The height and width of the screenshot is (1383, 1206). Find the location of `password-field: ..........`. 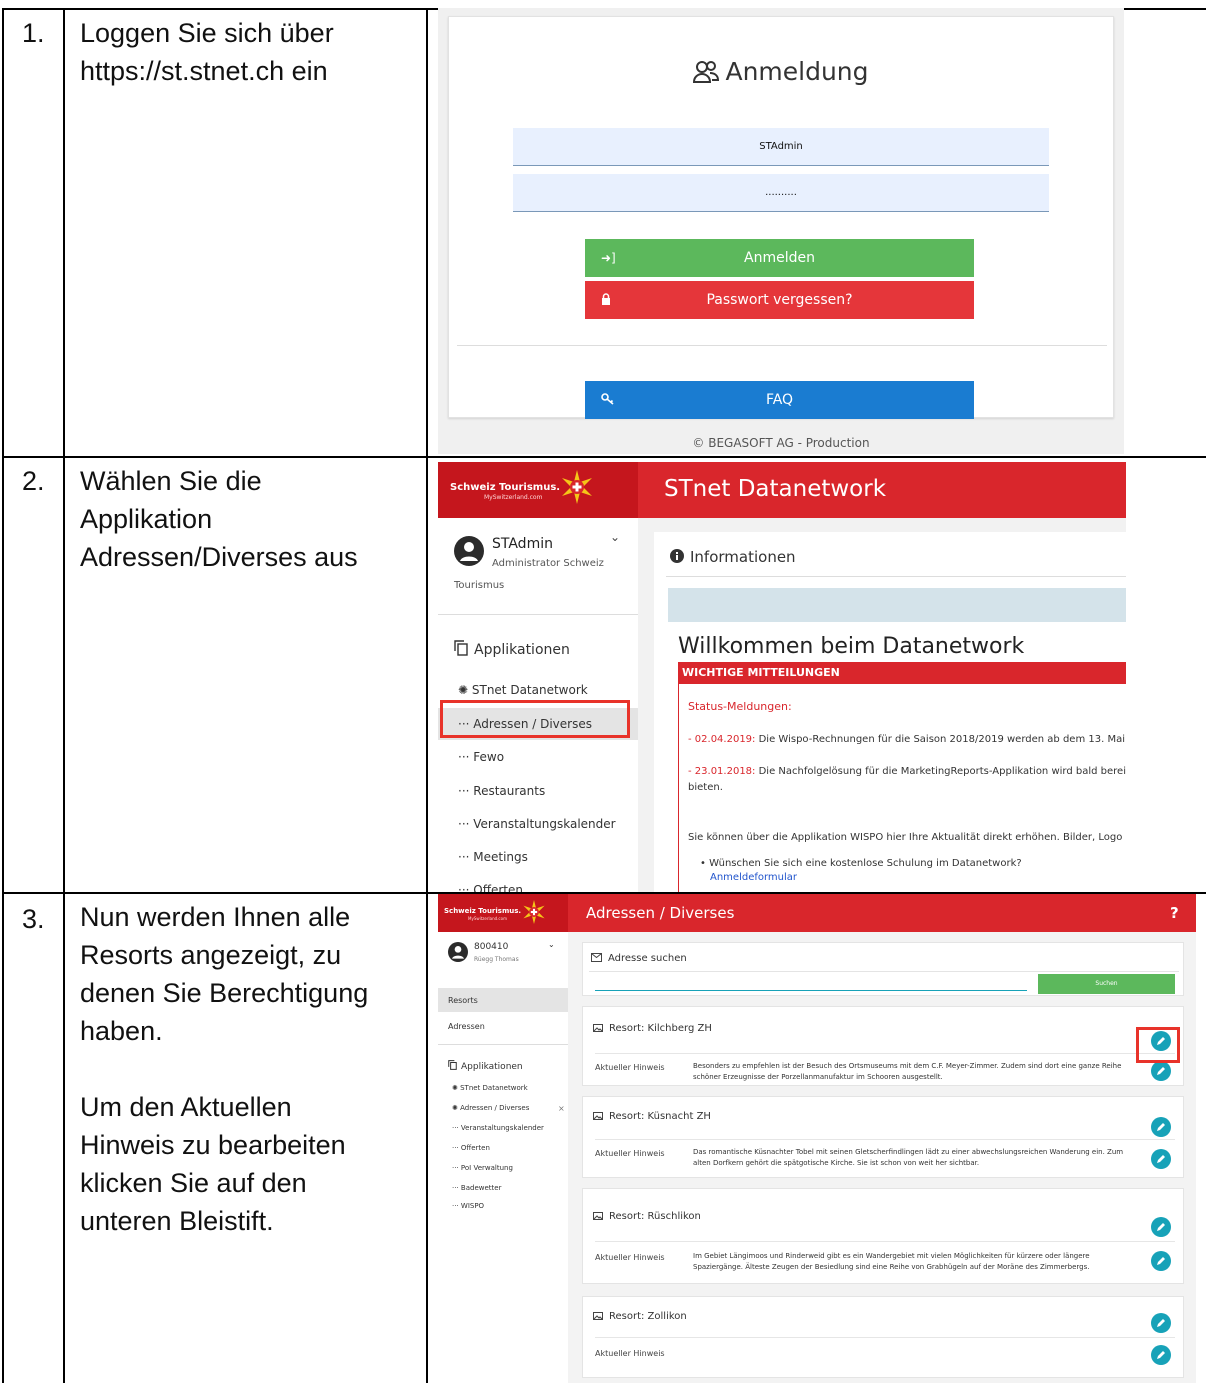

password-field: .......... is located at coordinates (781, 193).